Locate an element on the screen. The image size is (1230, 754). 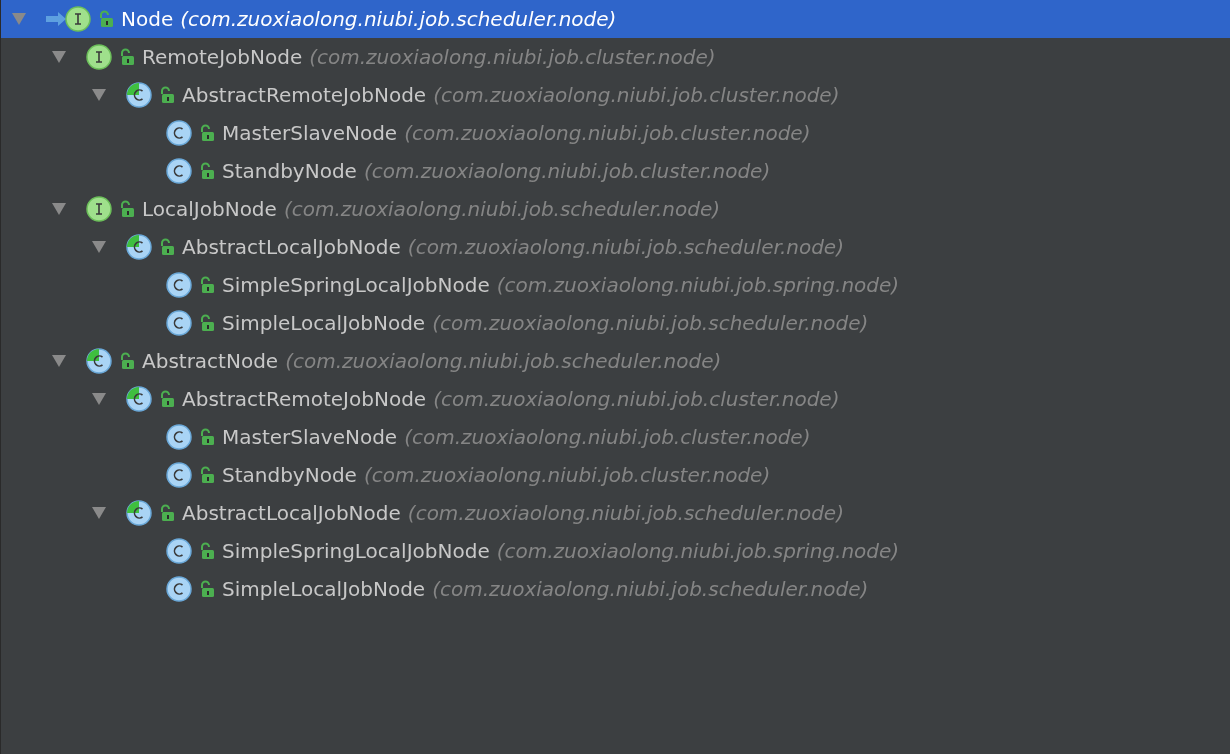
tree-row: RemoteJobNode (com.zuoxiaolong.niubi.job.cluster.node) is located at coordinates (615, 57).